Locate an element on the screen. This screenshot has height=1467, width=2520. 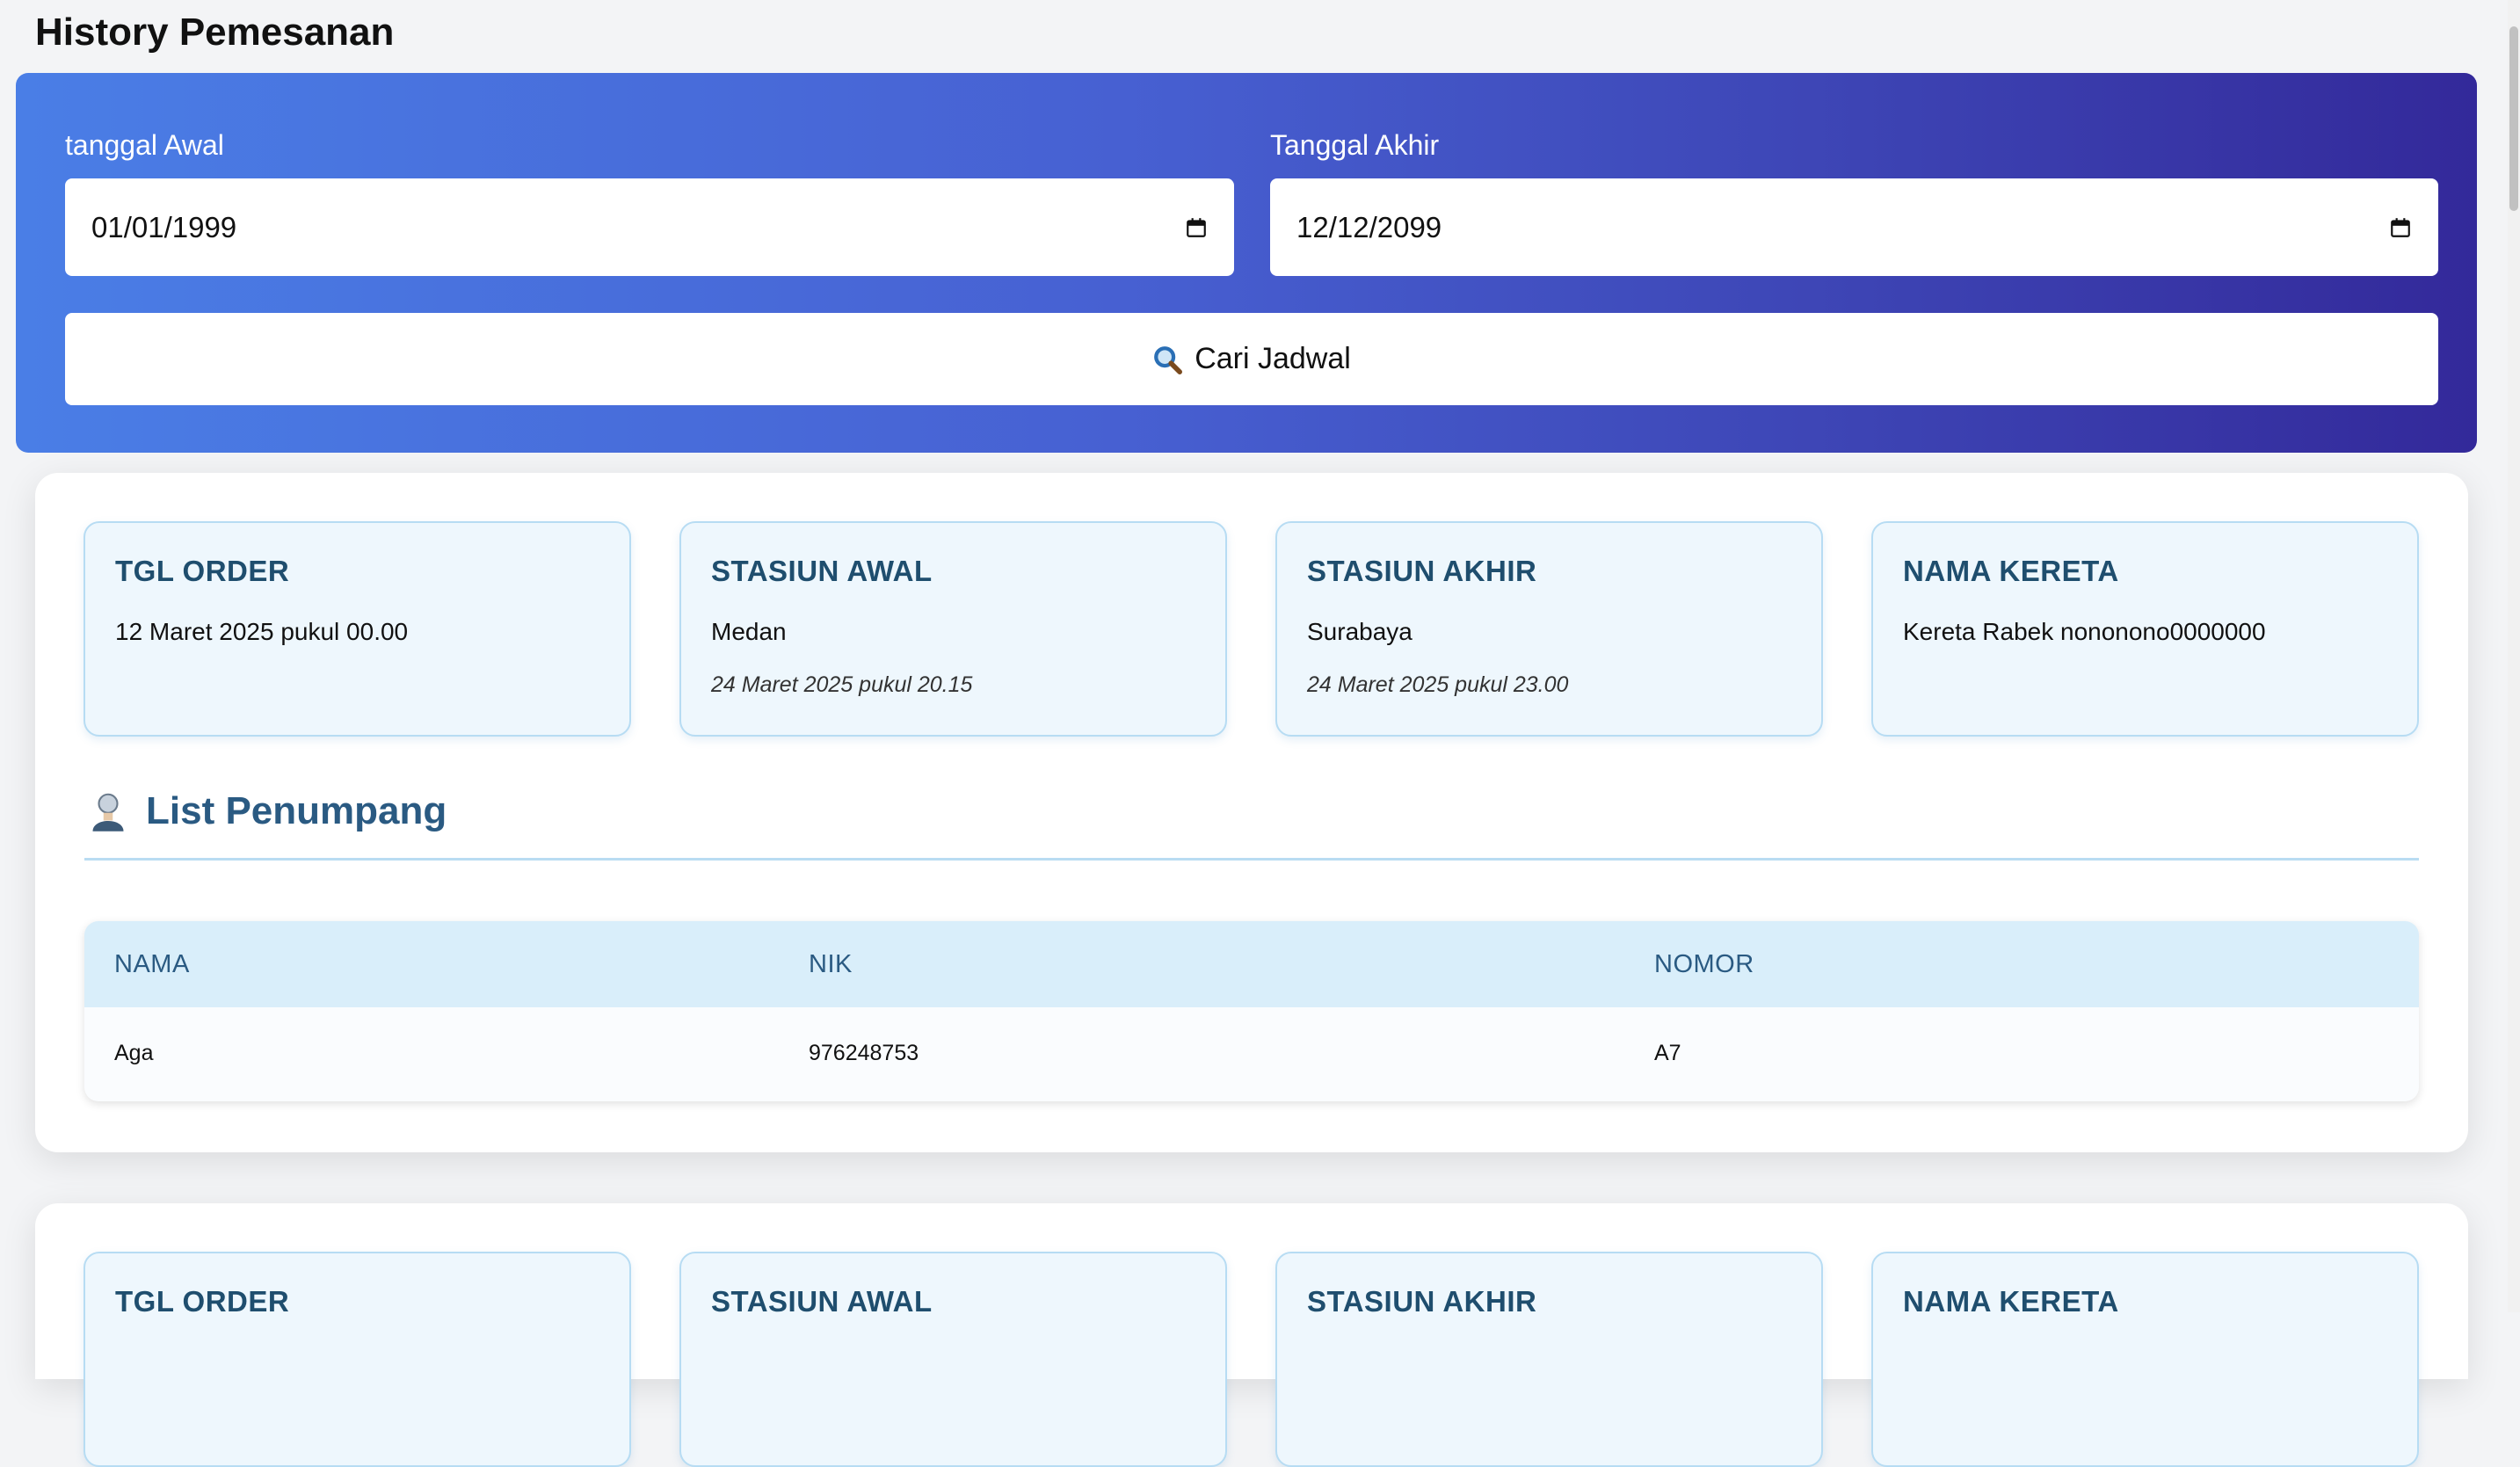
person-icon is located at coordinates (108, 812).